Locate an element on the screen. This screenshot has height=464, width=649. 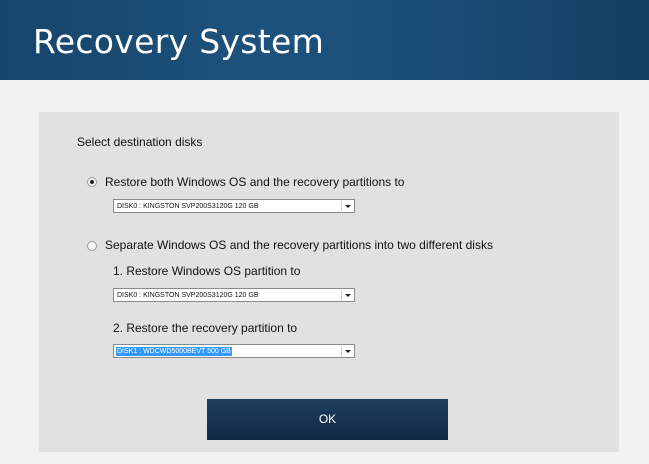
restore-both-disk-select: DISK0 : KINGSTON SVP200S3120G 120 GB is located at coordinates (234, 206).